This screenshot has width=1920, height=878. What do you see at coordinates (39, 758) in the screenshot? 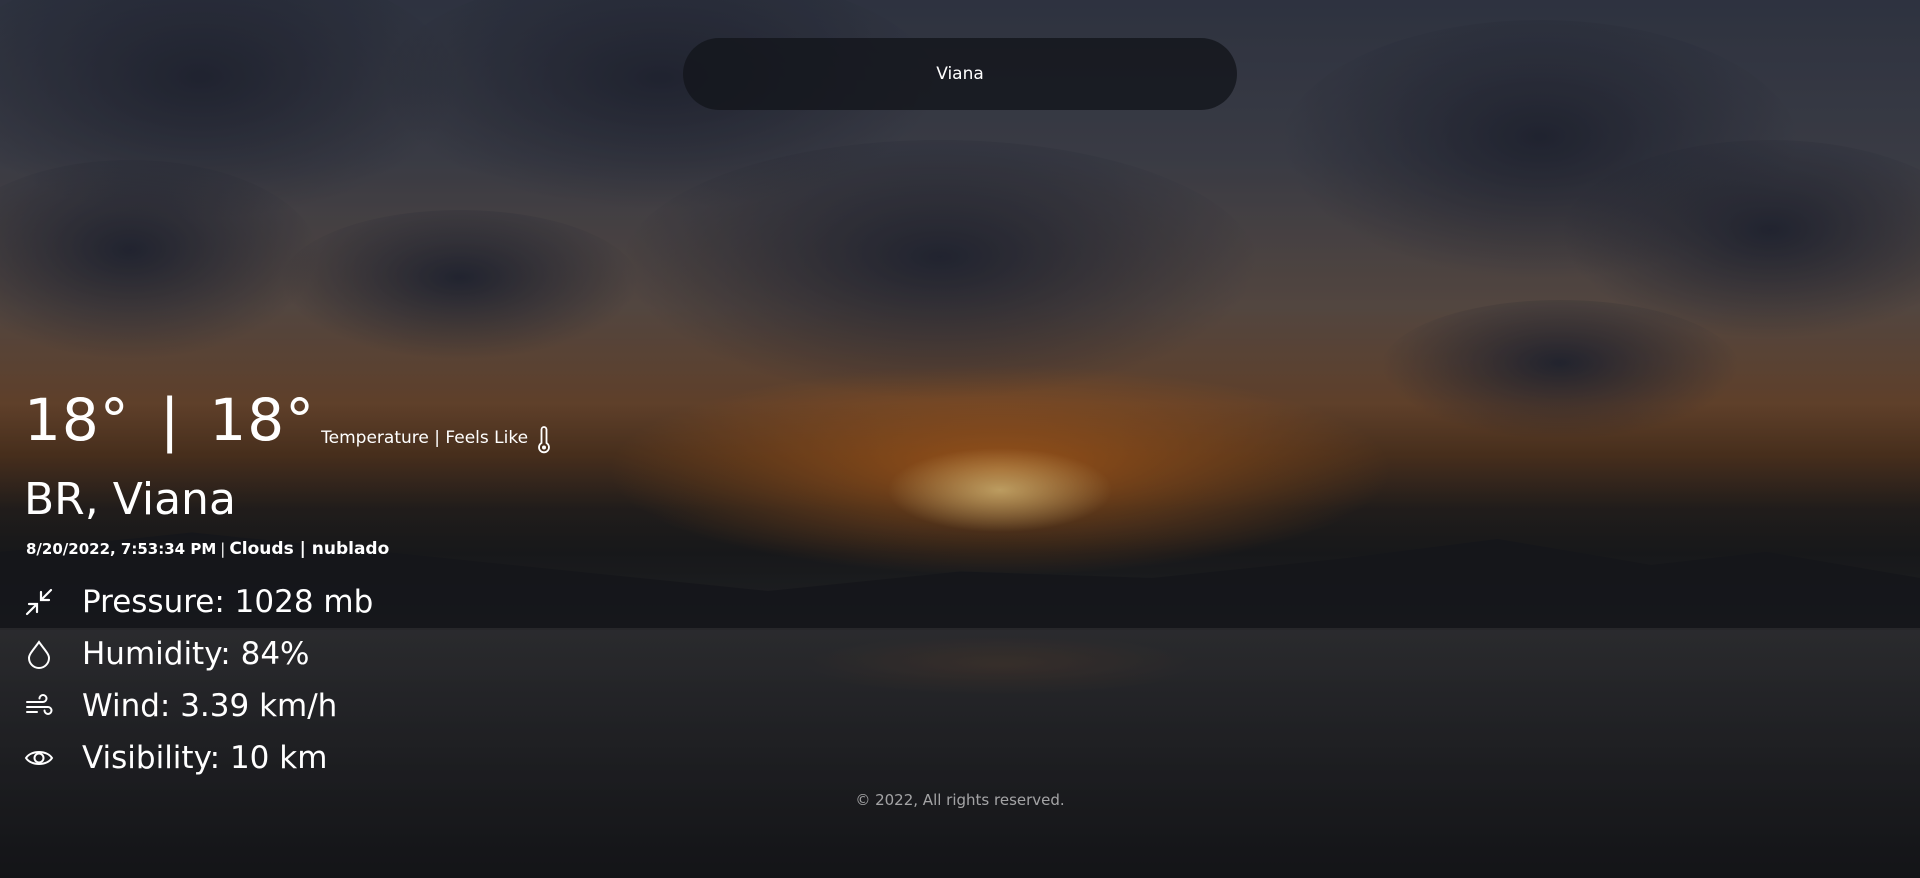
I see `eye-icon` at bounding box center [39, 758].